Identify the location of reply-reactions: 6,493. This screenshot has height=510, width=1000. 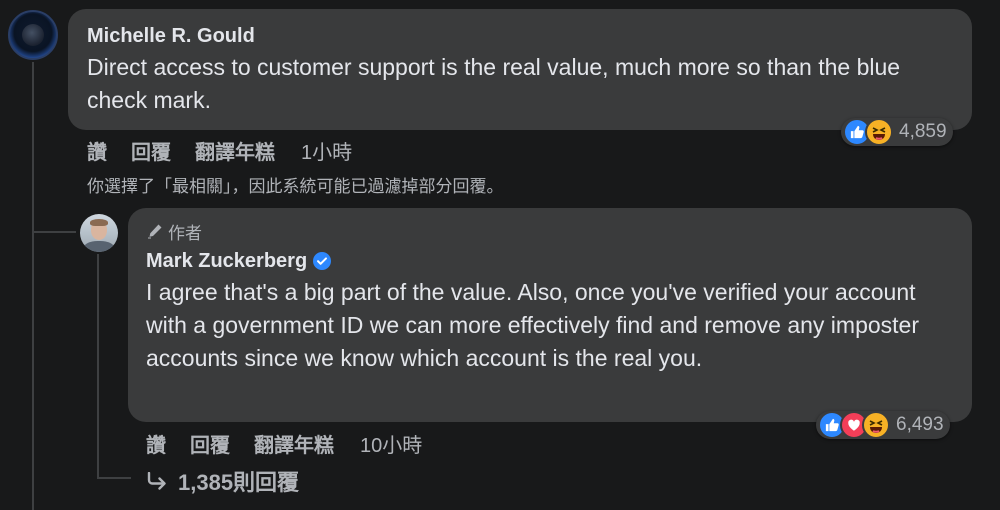
(883, 425).